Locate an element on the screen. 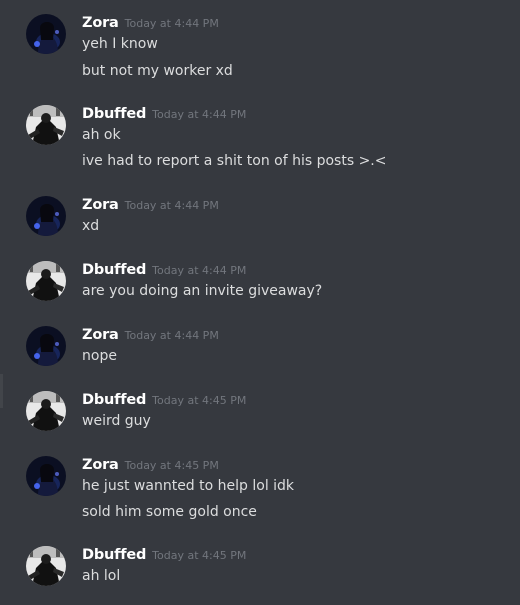  message-text: yeh I know is located at coordinates (120, 44).